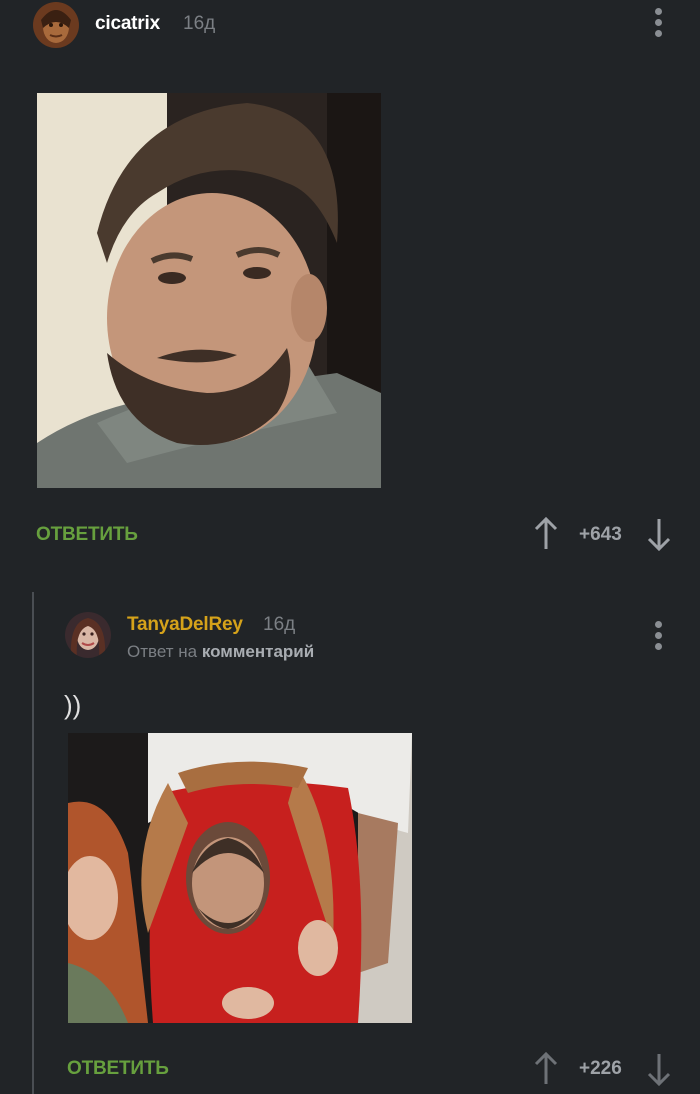  I want to click on username: TanyaDelRey, so click(185, 625).